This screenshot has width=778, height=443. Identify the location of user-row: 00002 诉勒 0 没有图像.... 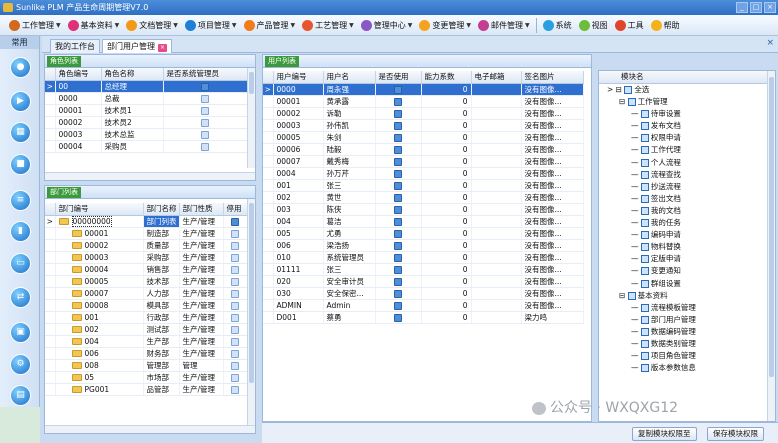
(423, 113).